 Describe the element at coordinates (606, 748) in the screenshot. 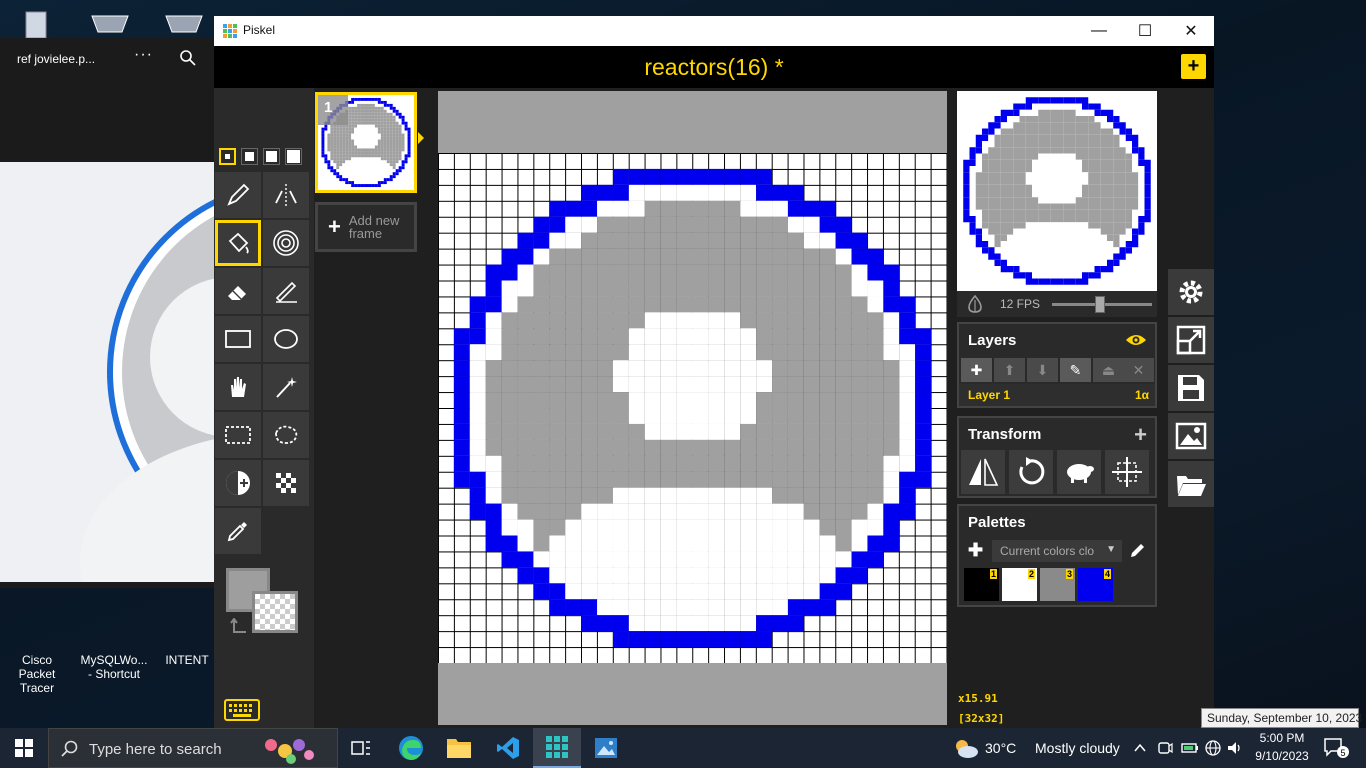

I see `photos-taskbar-button` at that location.